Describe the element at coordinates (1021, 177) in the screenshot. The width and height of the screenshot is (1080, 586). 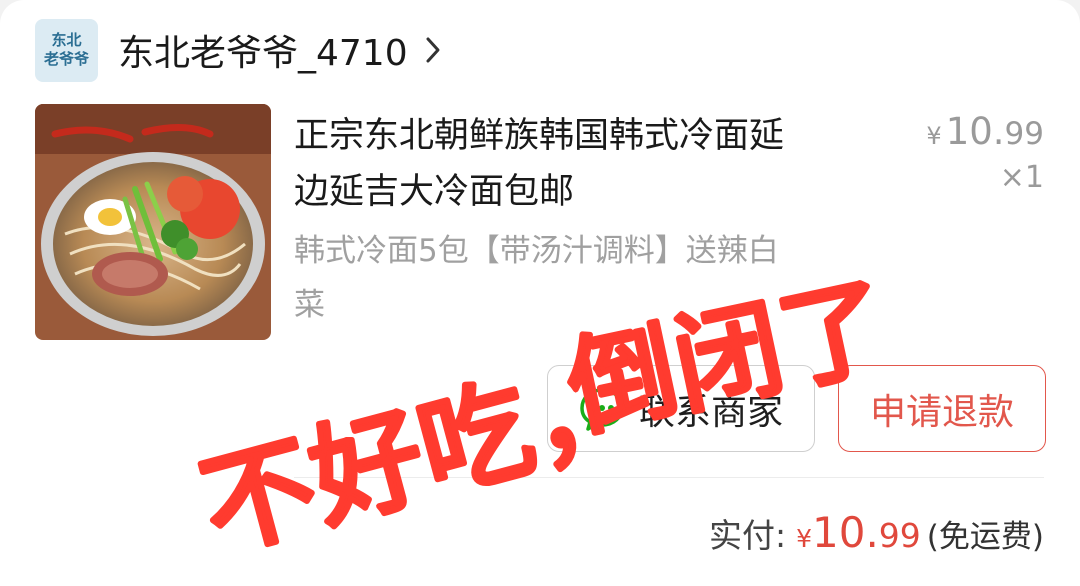
I see `quantity: ×1` at that location.